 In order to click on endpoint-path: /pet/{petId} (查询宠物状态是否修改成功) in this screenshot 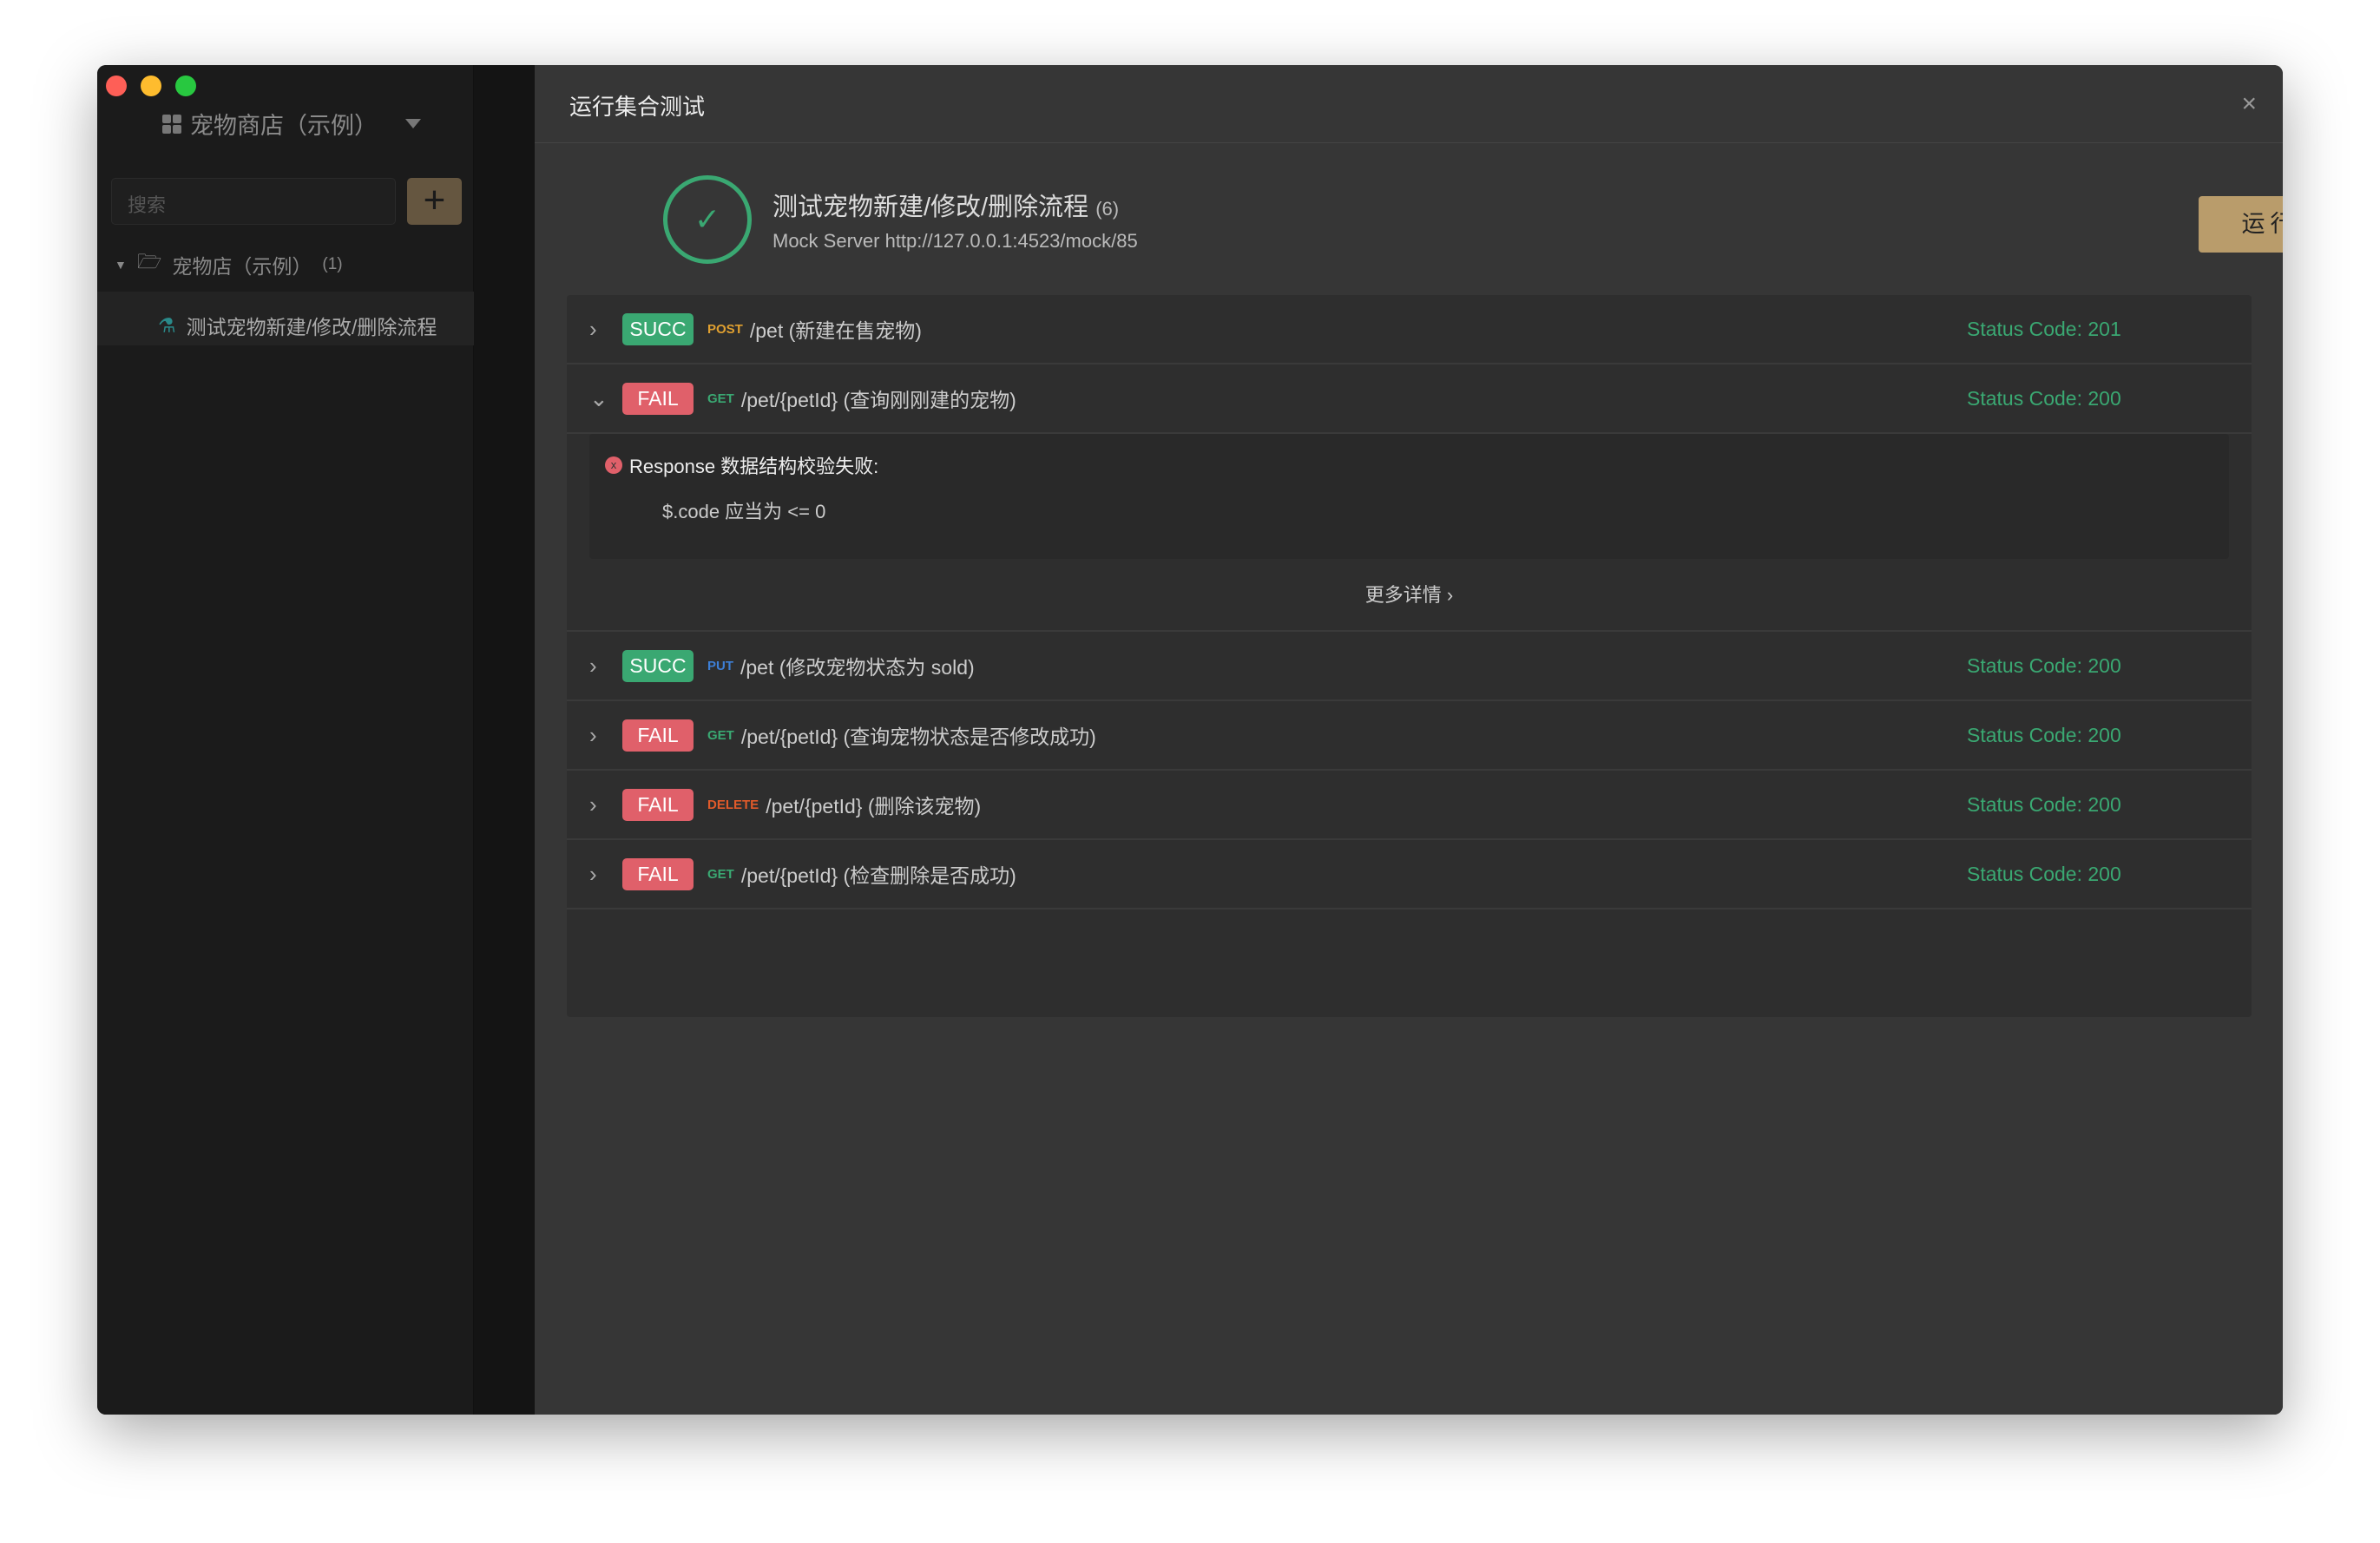, I will do `click(918, 737)`.